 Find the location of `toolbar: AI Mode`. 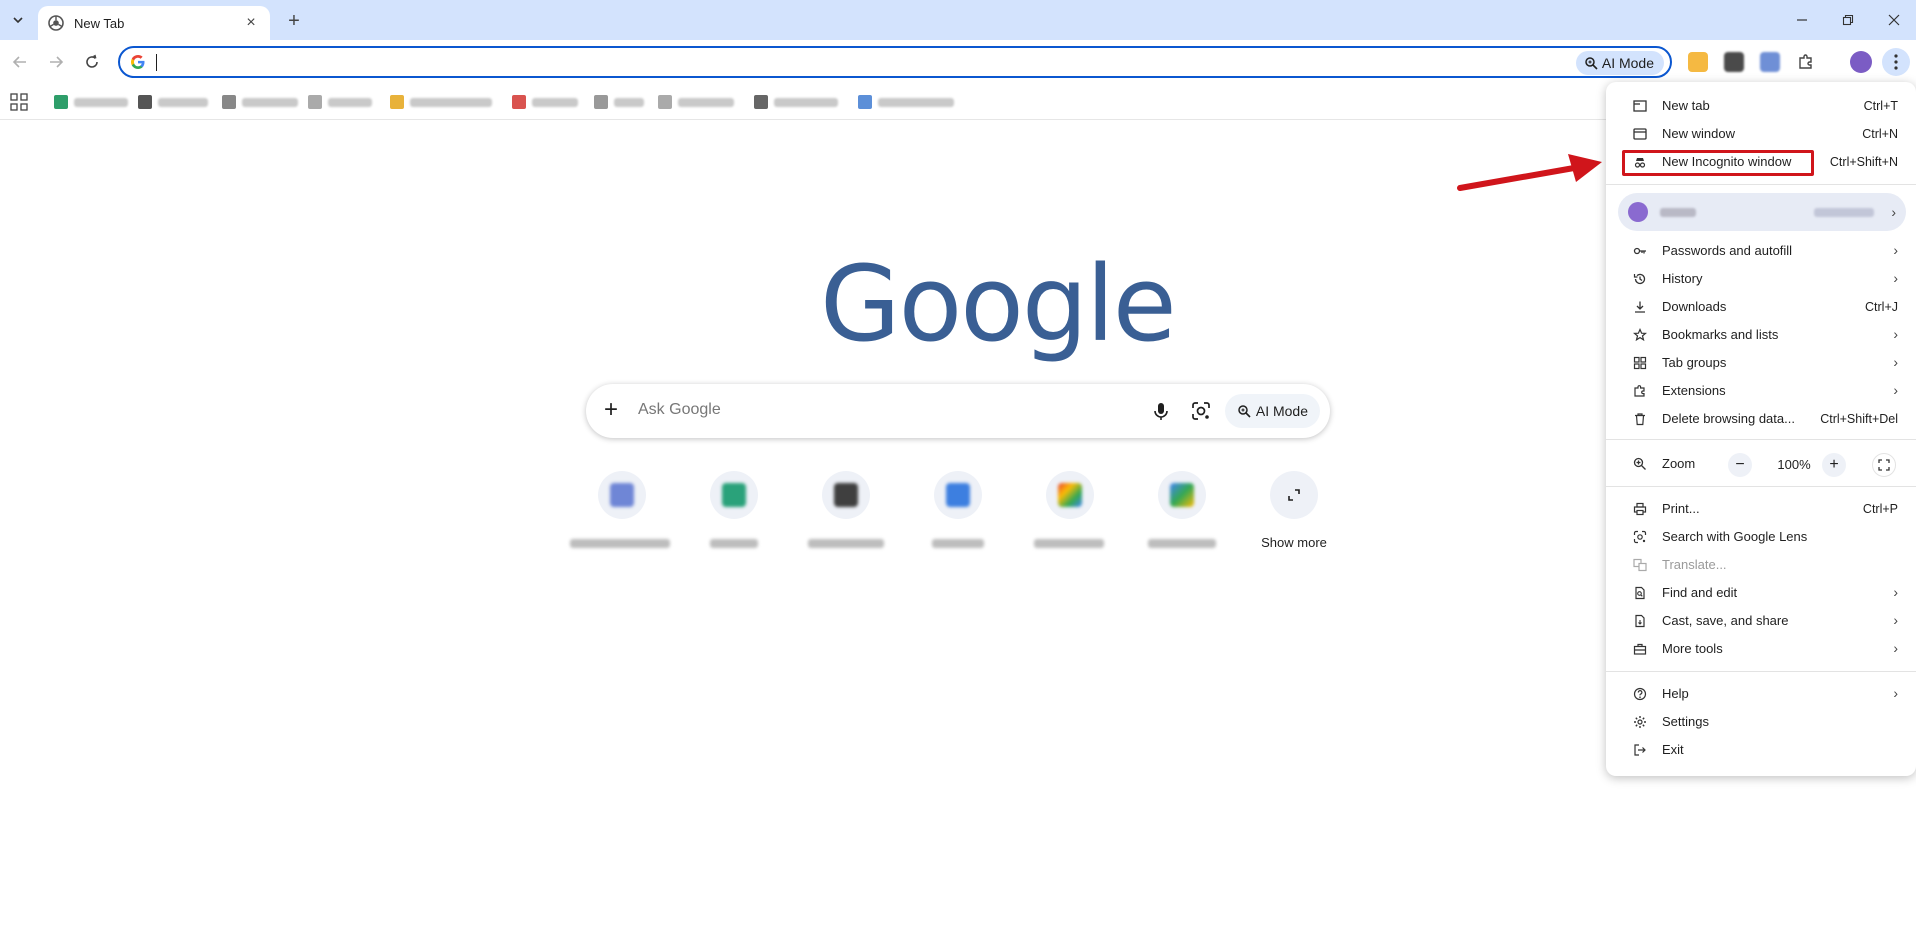

toolbar: AI Mode is located at coordinates (958, 62).